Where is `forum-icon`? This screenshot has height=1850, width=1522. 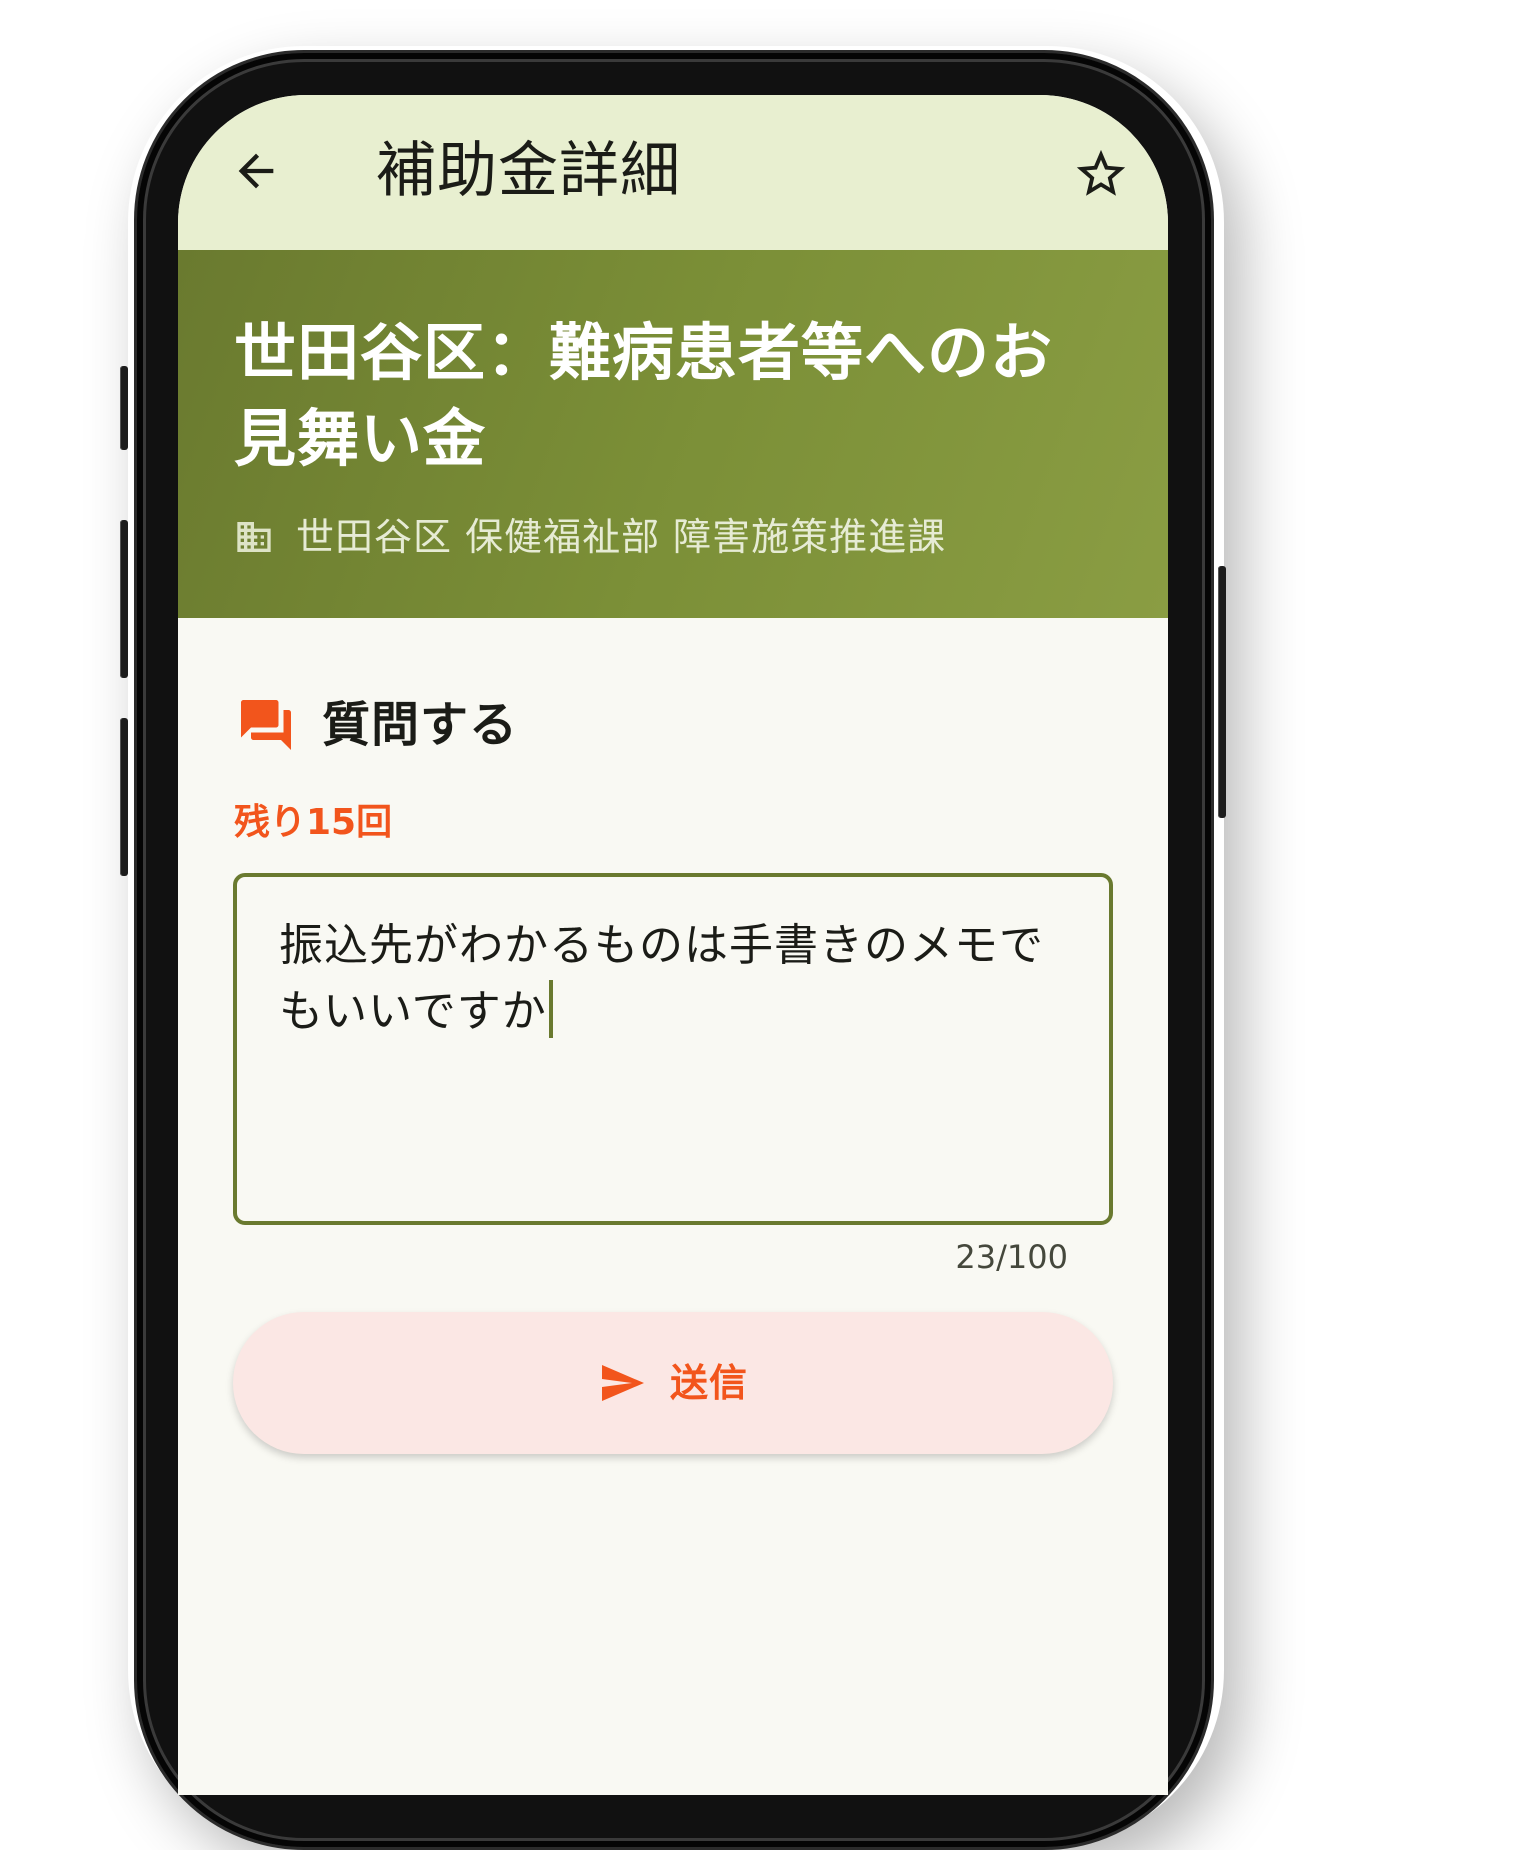
forum-icon is located at coordinates (266, 725).